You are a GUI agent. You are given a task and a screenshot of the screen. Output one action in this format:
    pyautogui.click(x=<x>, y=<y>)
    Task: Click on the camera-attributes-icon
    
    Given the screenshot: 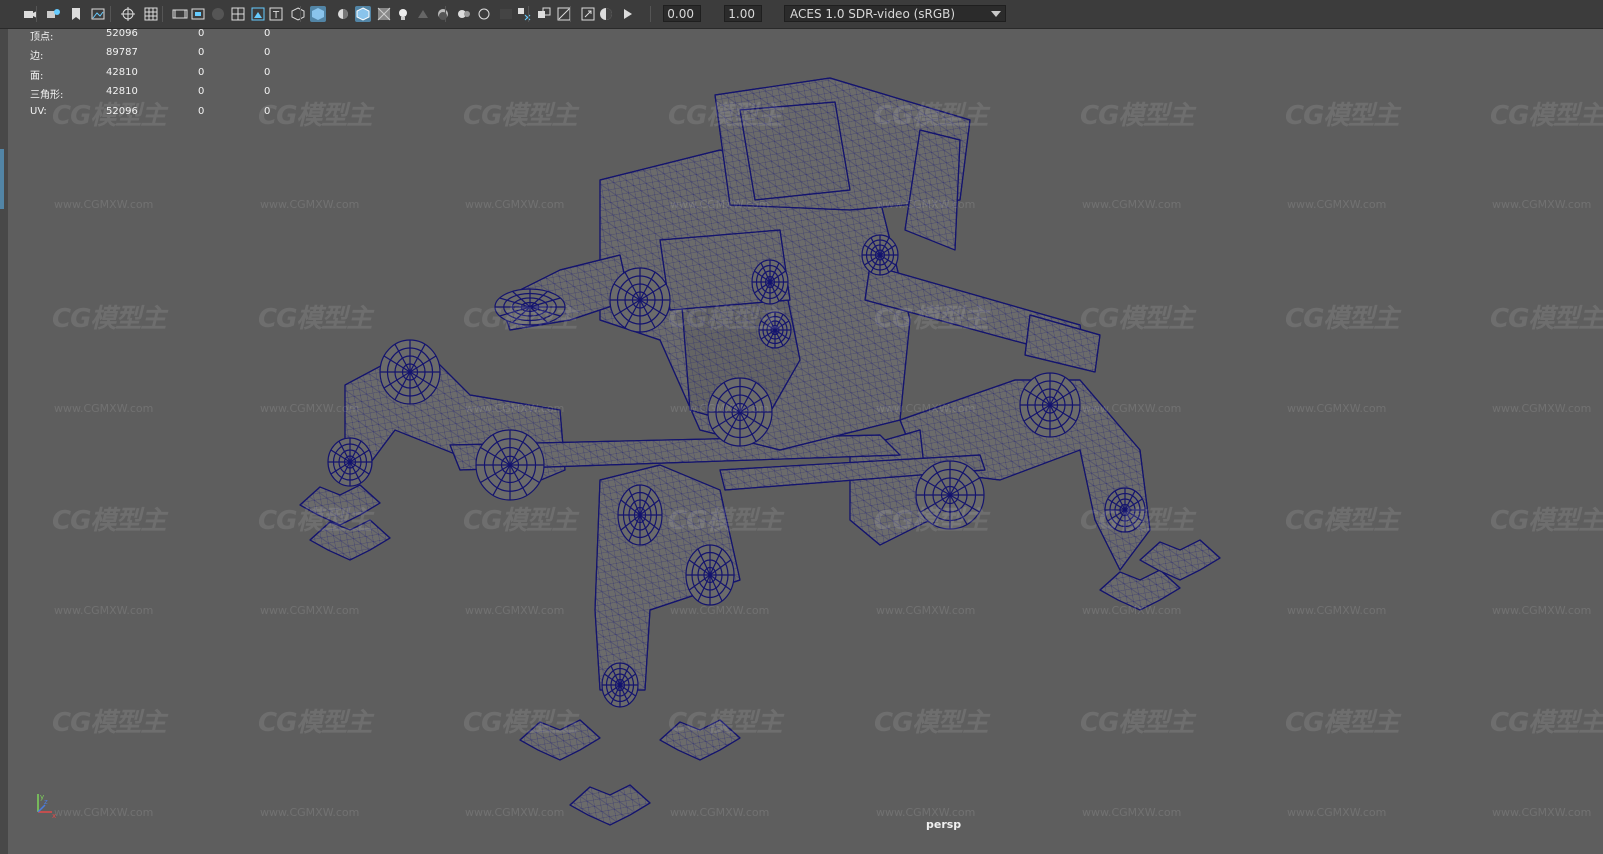 What is the action you would take?
    pyautogui.click(x=53, y=14)
    